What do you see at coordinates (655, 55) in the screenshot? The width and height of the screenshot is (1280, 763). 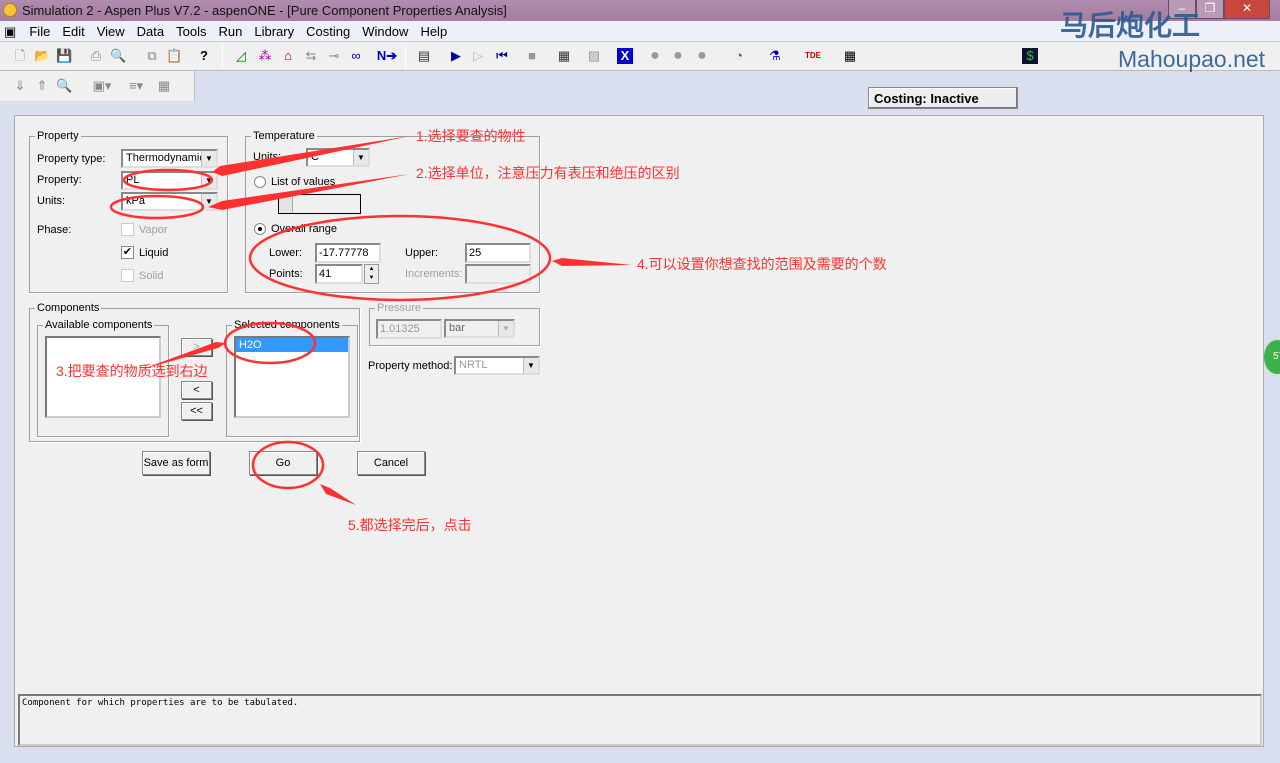 I see `status-light-icon: ●` at bounding box center [655, 55].